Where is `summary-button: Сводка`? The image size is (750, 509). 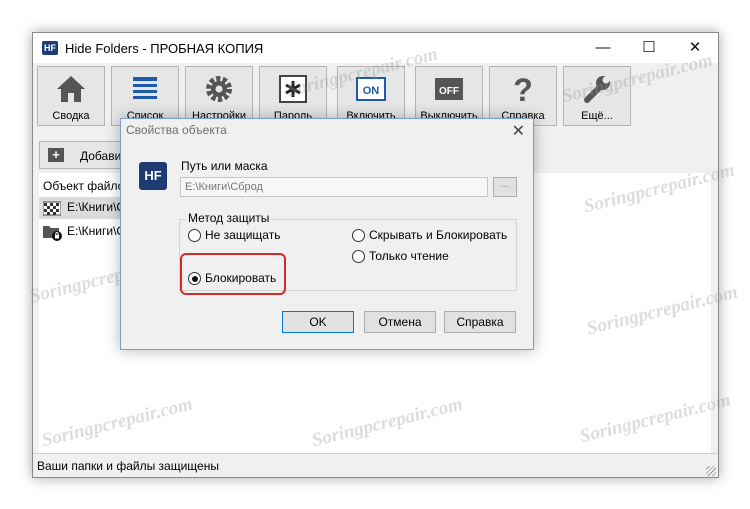 summary-button: Сводка is located at coordinates (71, 96).